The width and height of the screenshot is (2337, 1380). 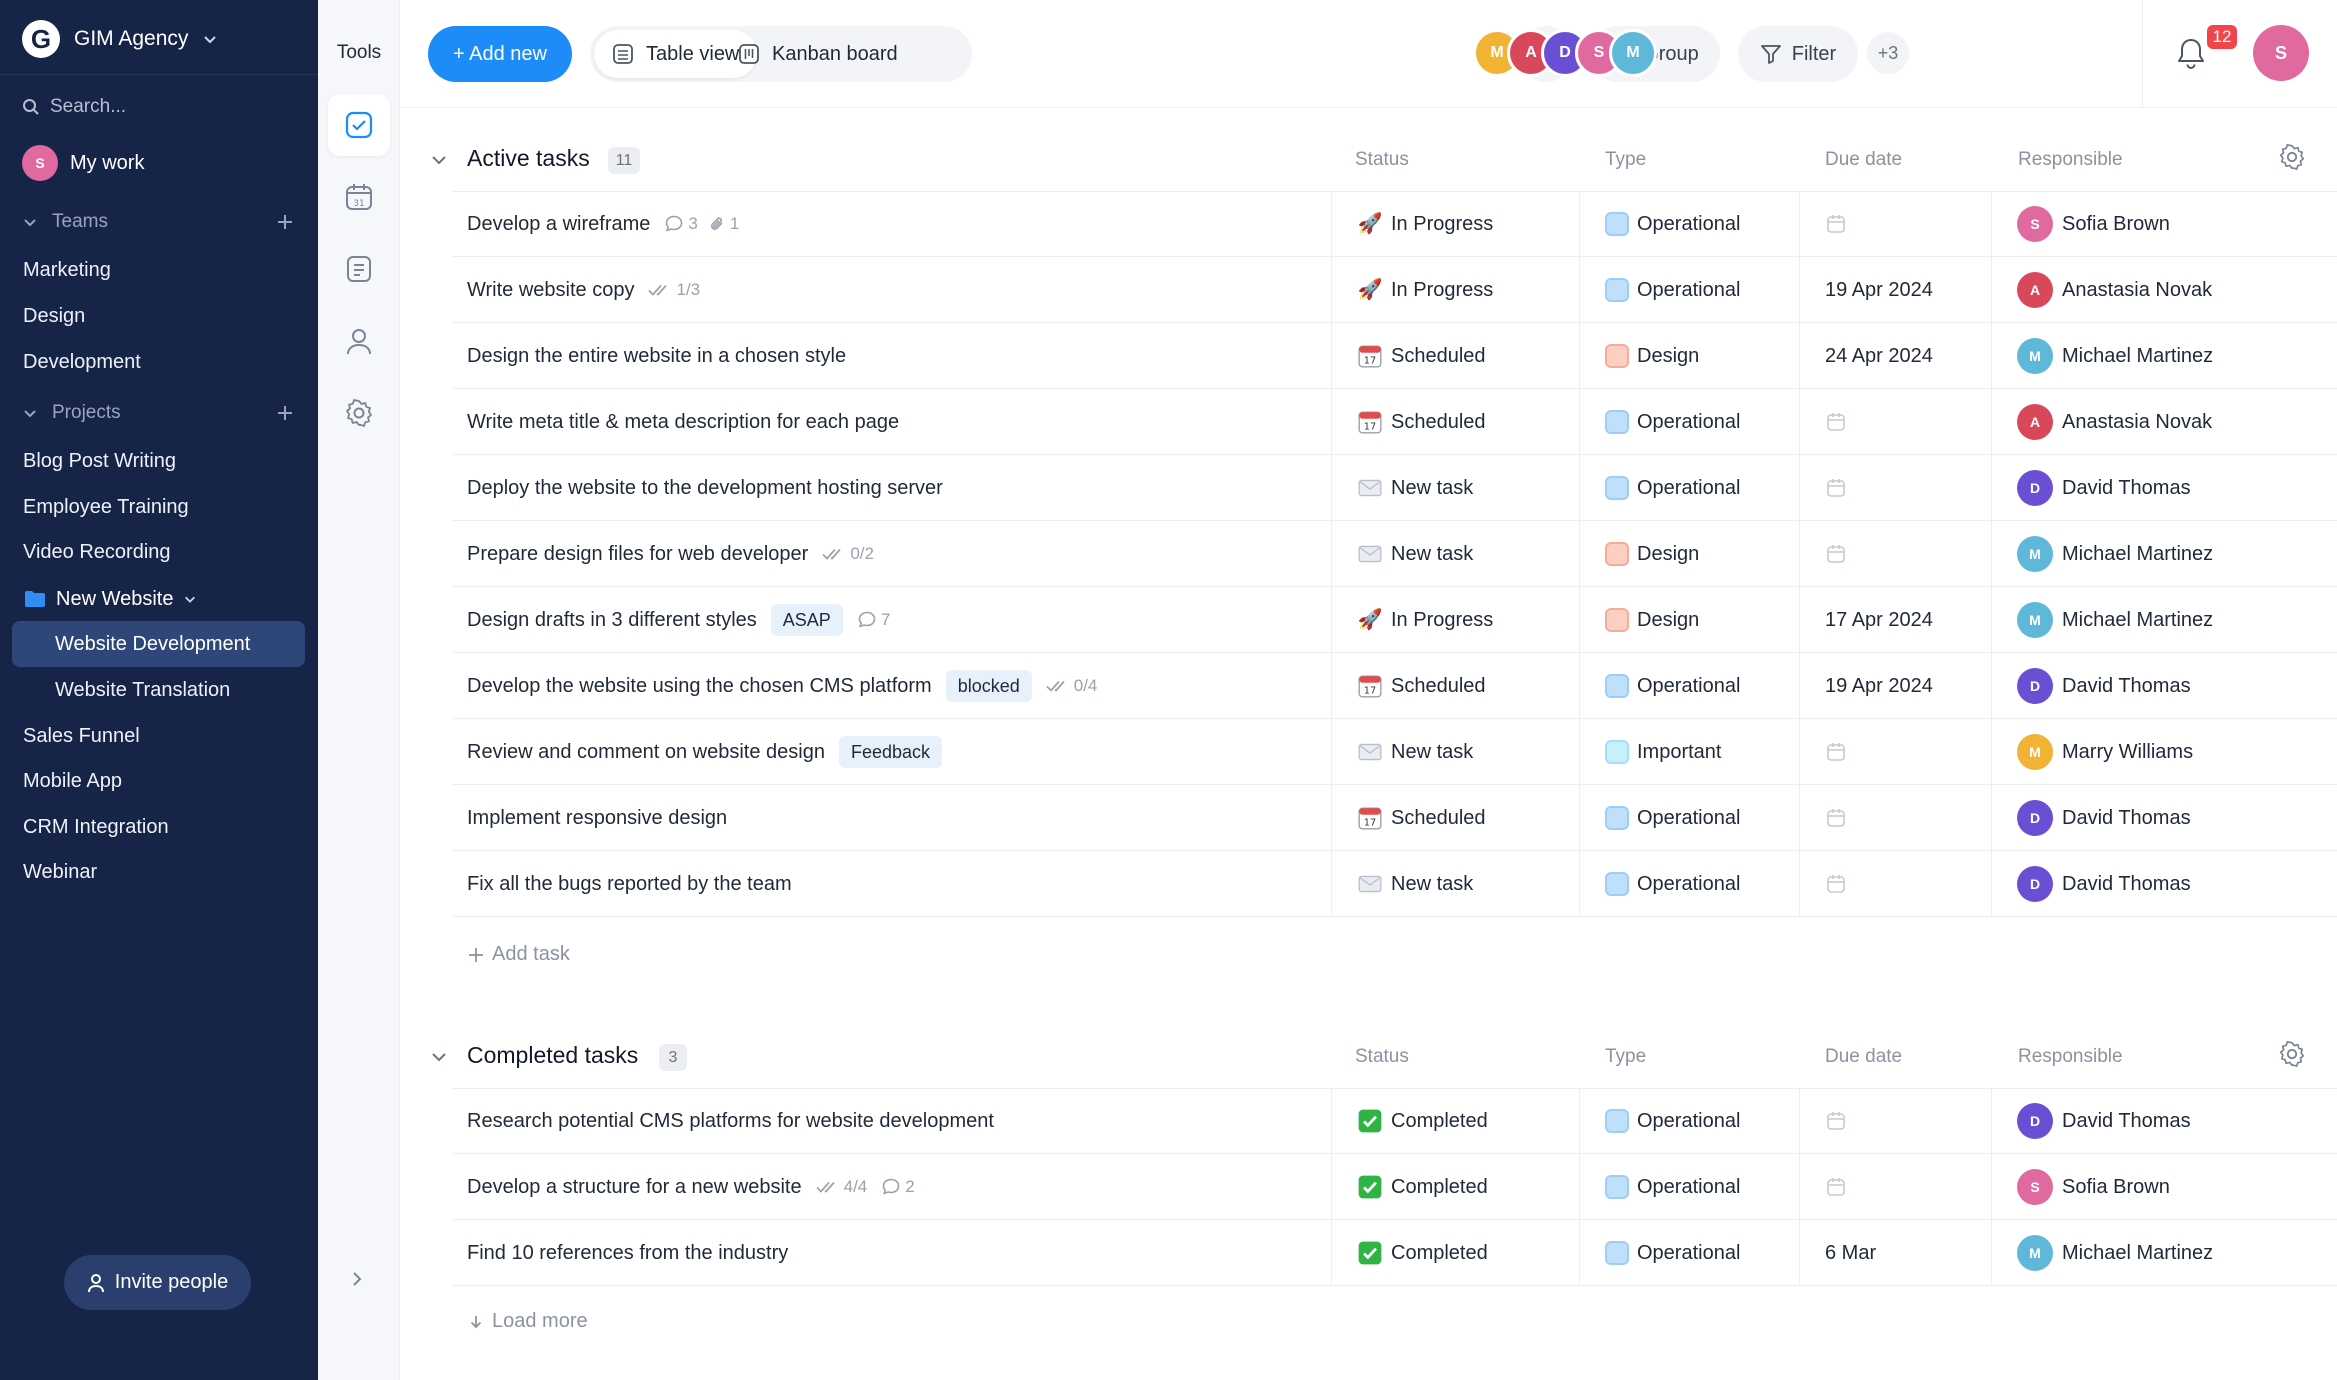 I want to click on task-tag: blocked, so click(x=988, y=686).